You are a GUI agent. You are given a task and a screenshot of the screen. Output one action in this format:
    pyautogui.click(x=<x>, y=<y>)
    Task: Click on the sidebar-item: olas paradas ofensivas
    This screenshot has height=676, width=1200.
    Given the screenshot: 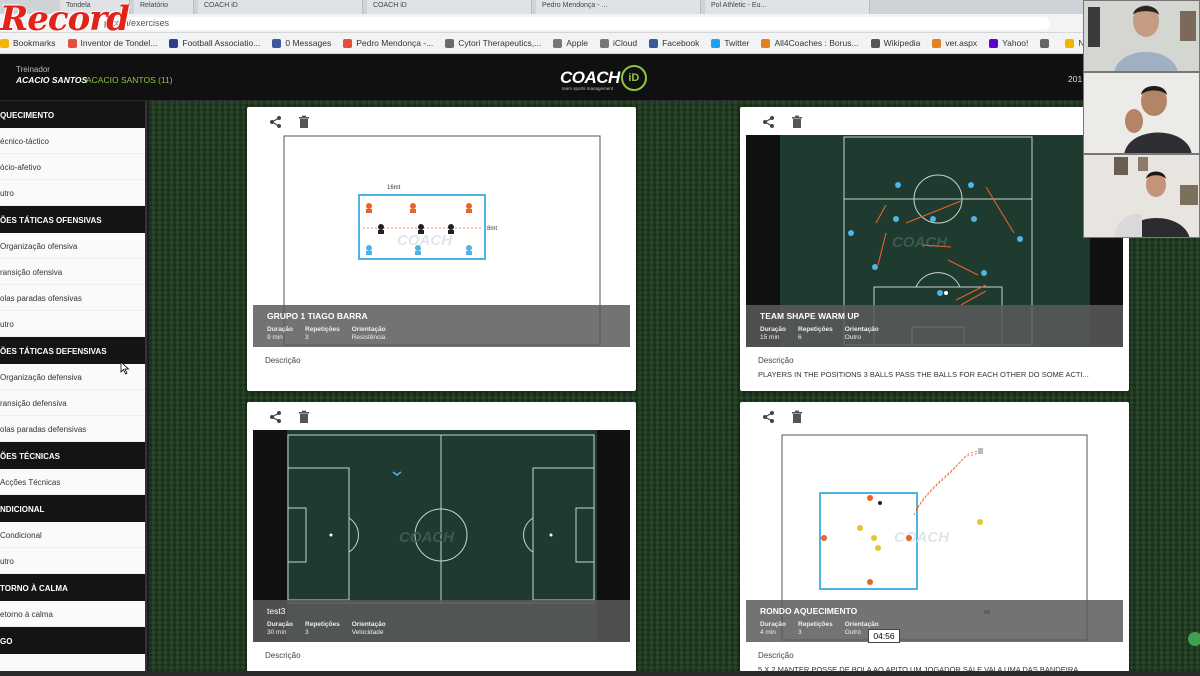 What is the action you would take?
    pyautogui.click(x=72, y=298)
    